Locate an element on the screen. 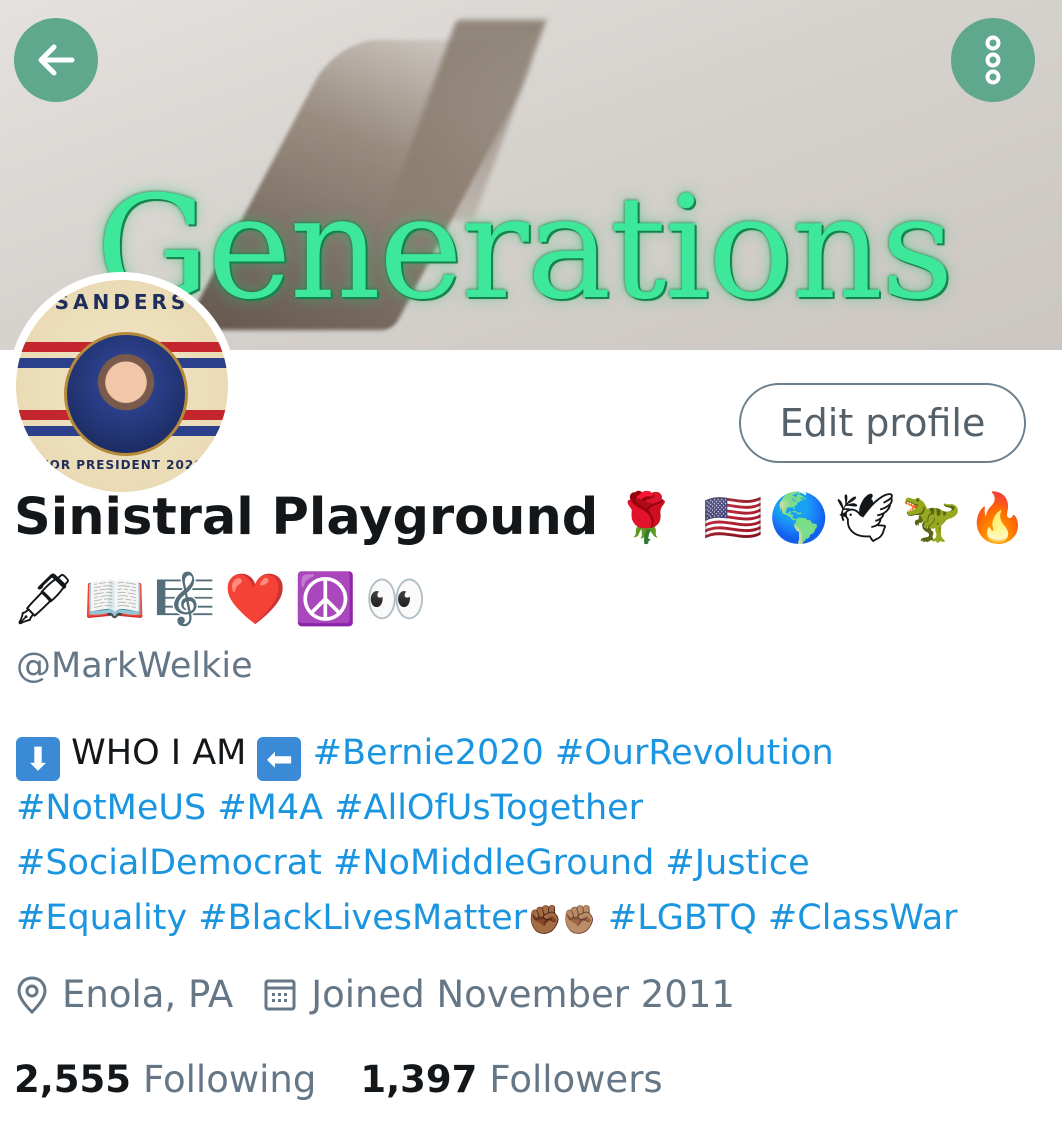 The width and height of the screenshot is (1062, 1132). follow-stats: 2,555 Following 1,397 Followers is located at coordinates (360, 1079).